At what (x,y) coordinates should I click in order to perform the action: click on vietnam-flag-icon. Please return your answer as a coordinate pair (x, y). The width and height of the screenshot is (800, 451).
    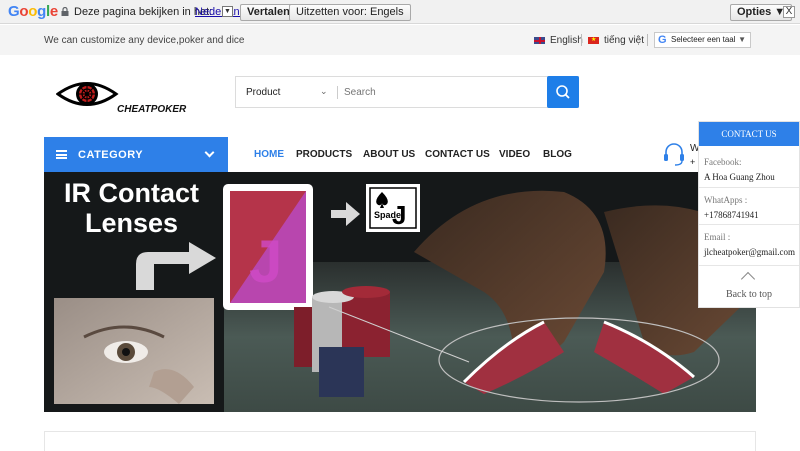
    Looking at the image, I should click on (593, 40).